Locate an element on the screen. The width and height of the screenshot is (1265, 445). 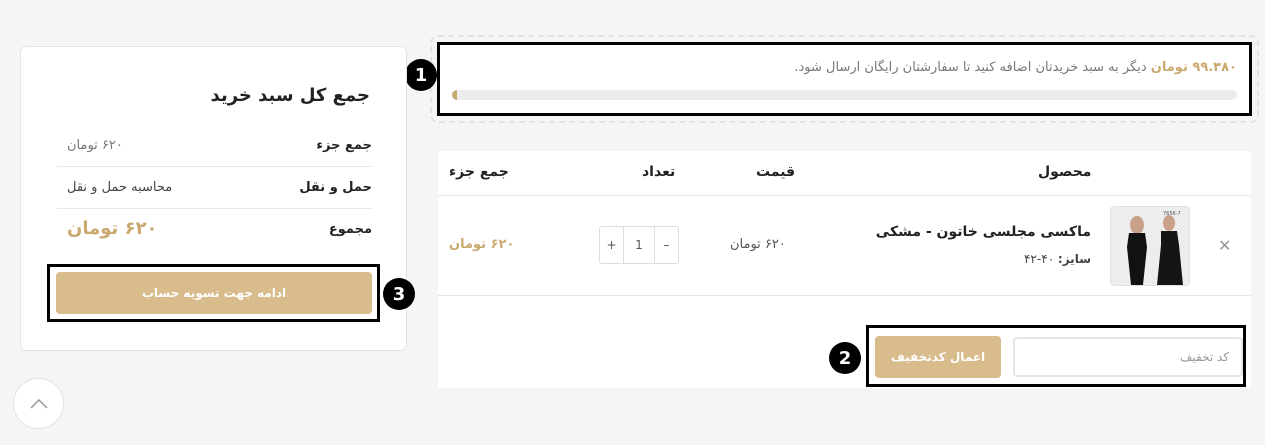
cart-table-header: محصول قیمت تعداد جمع جزء is located at coordinates (844, 173).